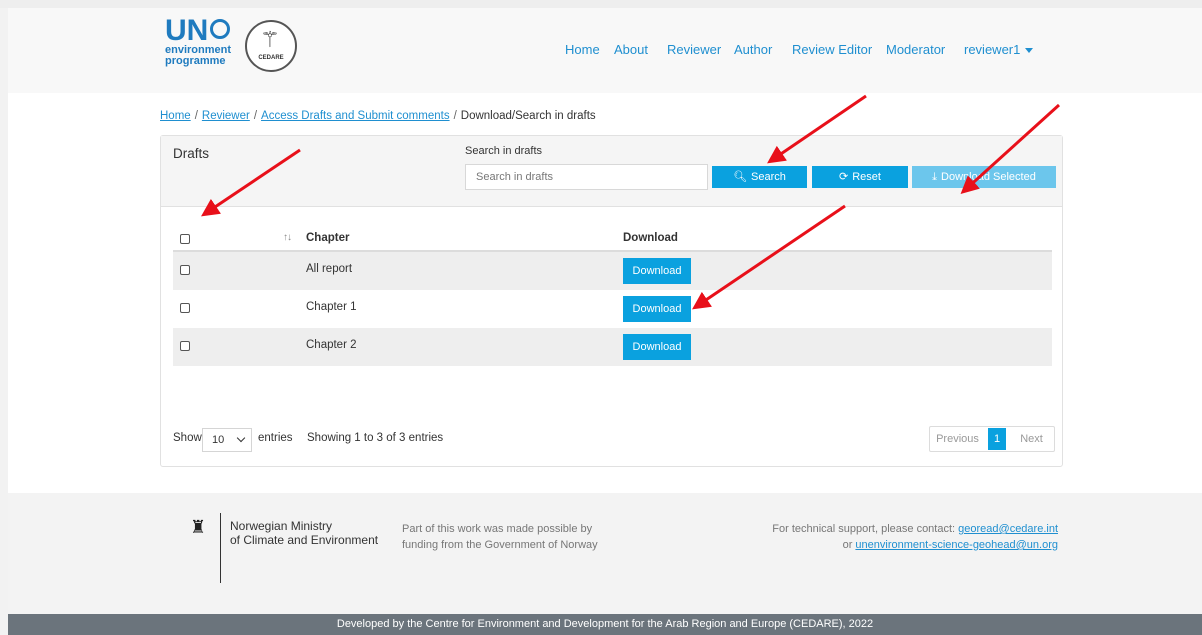 The width and height of the screenshot is (1202, 635). What do you see at coordinates (500, 545) in the screenshot?
I see `funding-line-2: funding from the Government of Norway` at bounding box center [500, 545].